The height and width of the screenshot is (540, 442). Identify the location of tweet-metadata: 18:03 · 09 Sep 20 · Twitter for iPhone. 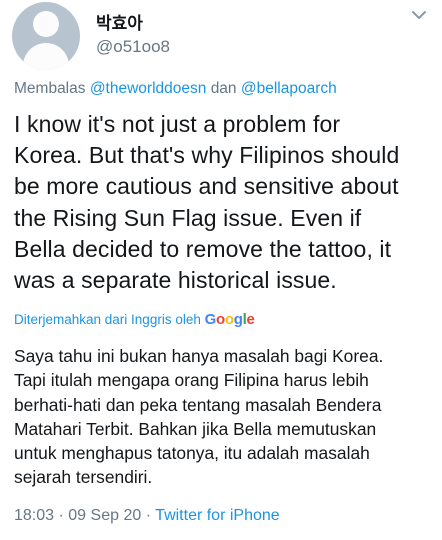
(147, 516).